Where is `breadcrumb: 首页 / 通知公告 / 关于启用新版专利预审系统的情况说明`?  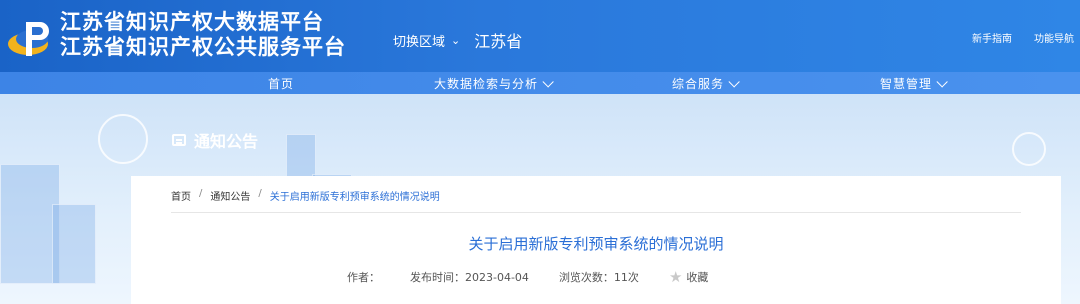
breadcrumb: 首页 / 通知公告 / 关于启用新版专利预审系统的情况说明 is located at coordinates (305, 195).